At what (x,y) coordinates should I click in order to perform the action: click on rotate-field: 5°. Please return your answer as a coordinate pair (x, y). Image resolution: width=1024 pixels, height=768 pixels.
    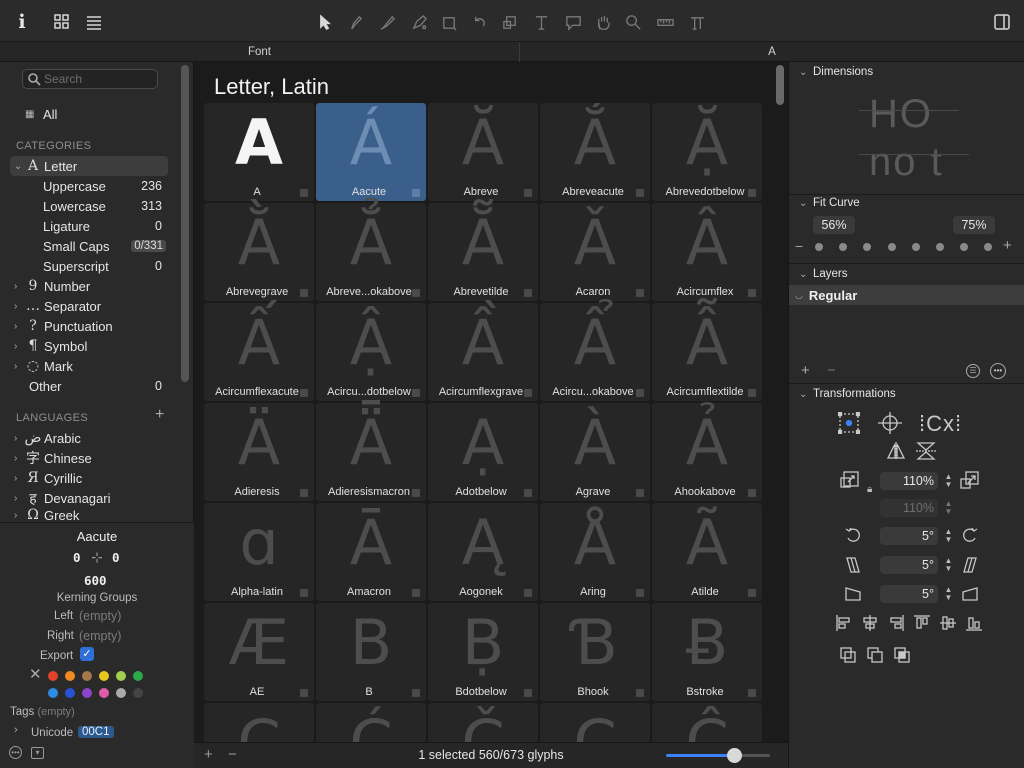
    Looking at the image, I should click on (909, 536).